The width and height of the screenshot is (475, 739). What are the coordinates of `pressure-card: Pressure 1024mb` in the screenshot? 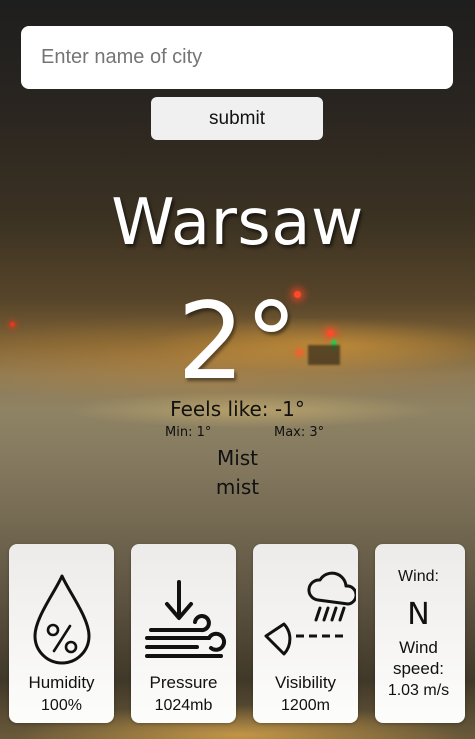 It's located at (183, 633).